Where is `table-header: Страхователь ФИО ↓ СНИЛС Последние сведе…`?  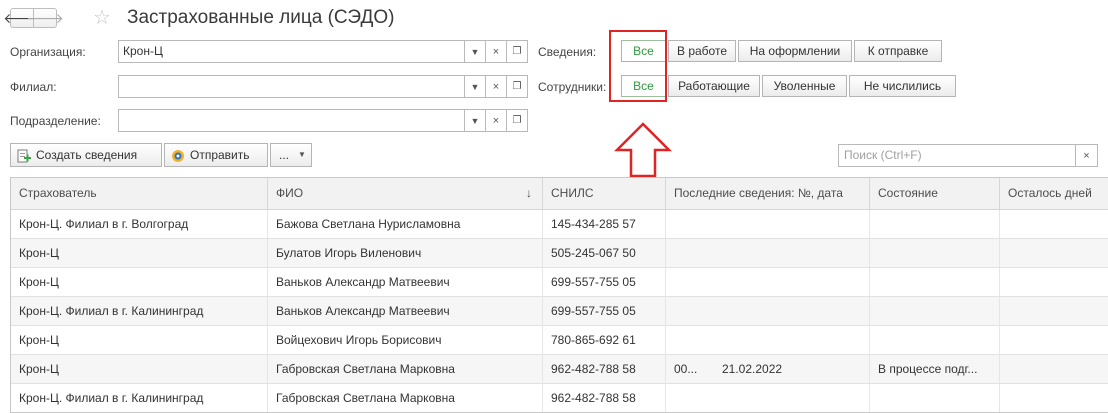
table-header: Страхователь ФИО ↓ СНИЛС Последние сведе… is located at coordinates (559, 194).